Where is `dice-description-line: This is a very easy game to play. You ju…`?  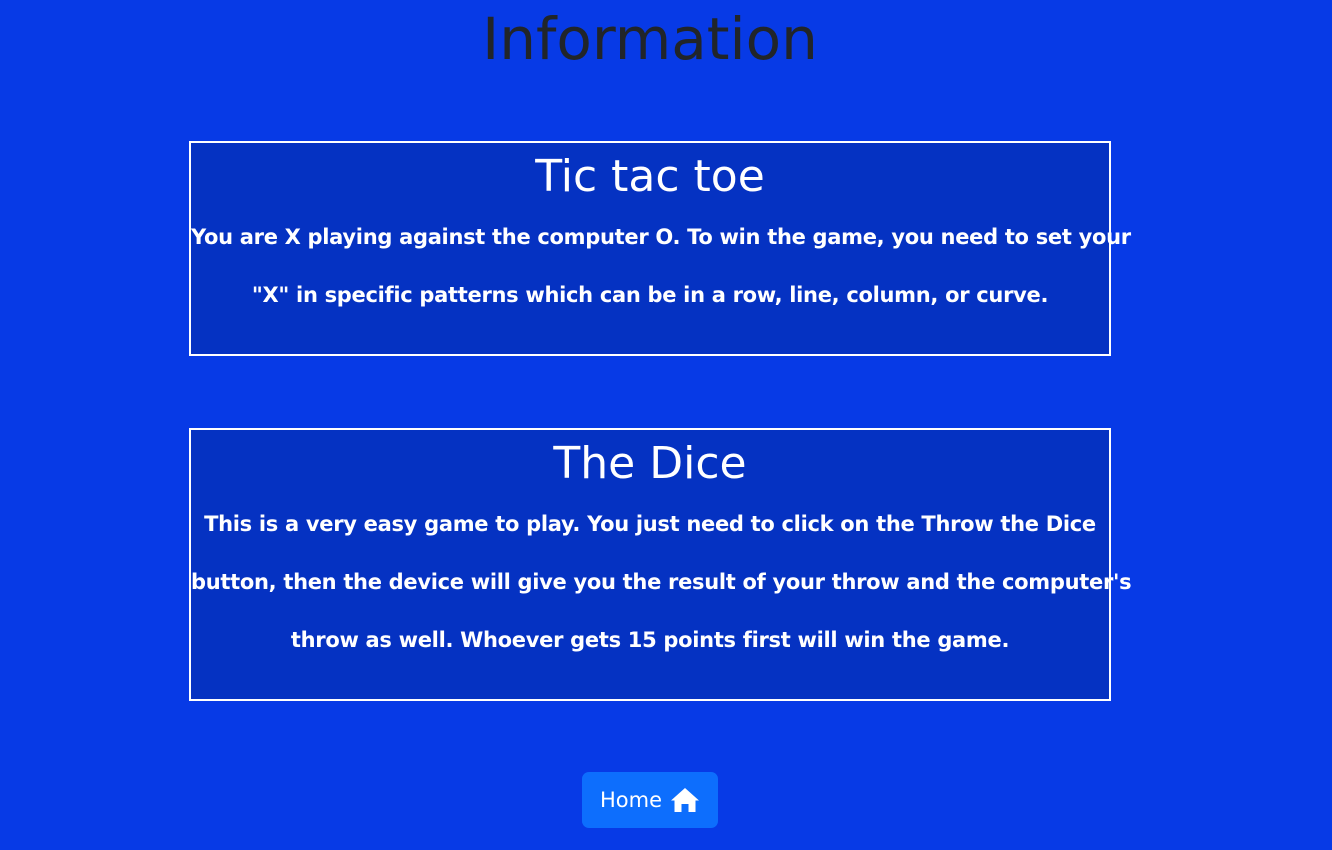 dice-description-line: This is a very easy game to play. You ju… is located at coordinates (650, 524).